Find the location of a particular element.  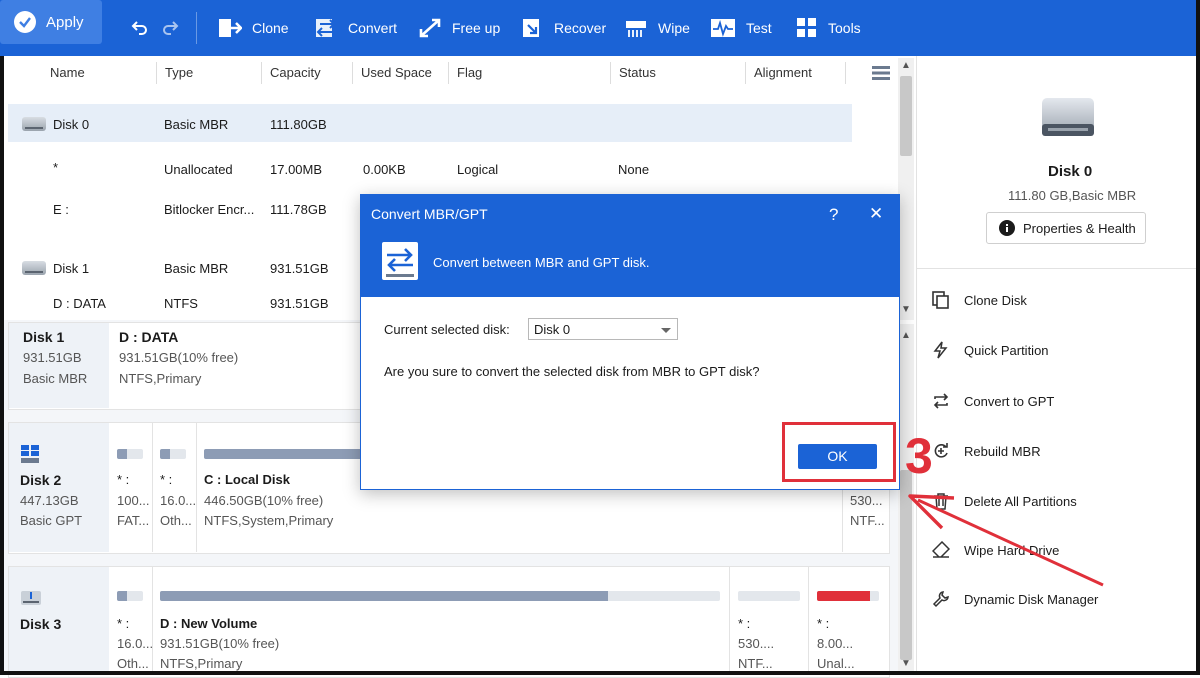

partition-size: 446.50GB(10% free) is located at coordinates (264, 500).